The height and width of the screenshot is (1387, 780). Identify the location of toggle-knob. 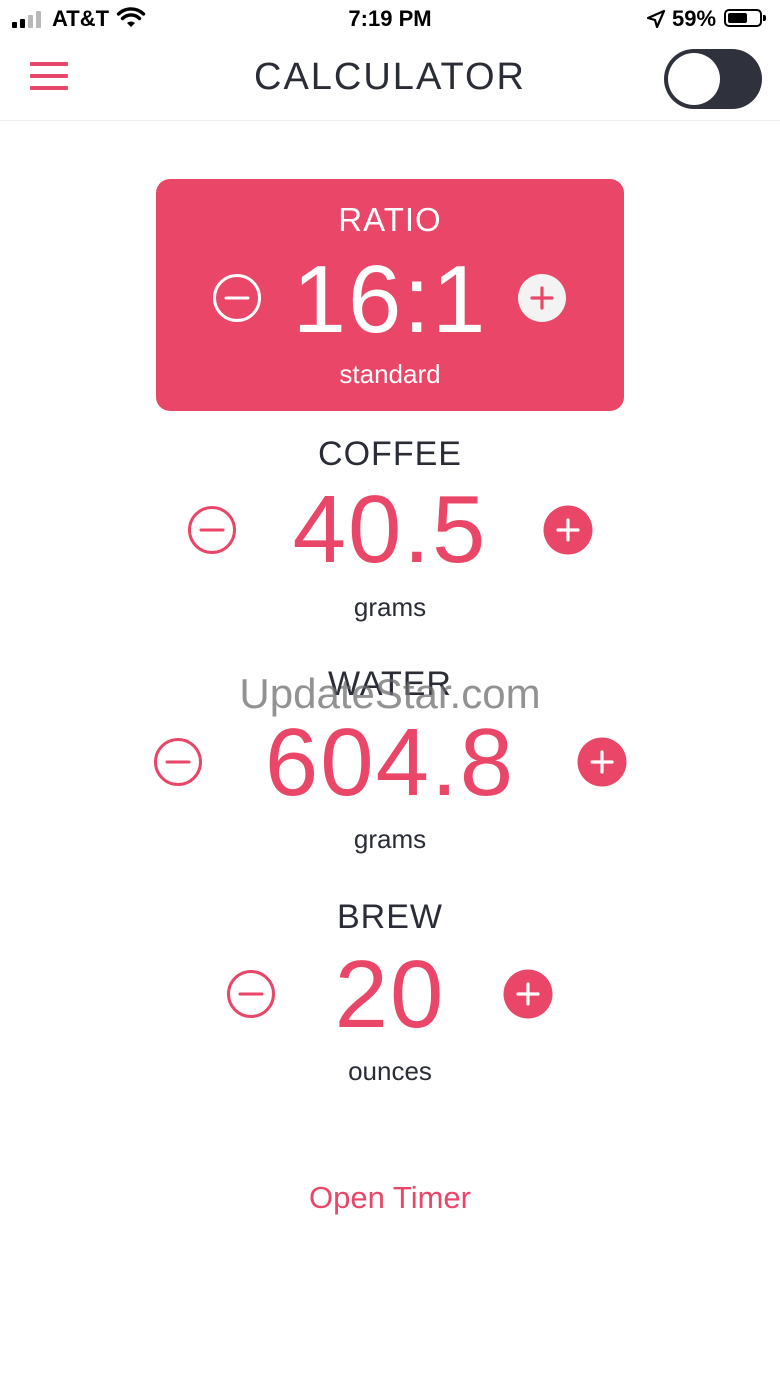
(694, 79).